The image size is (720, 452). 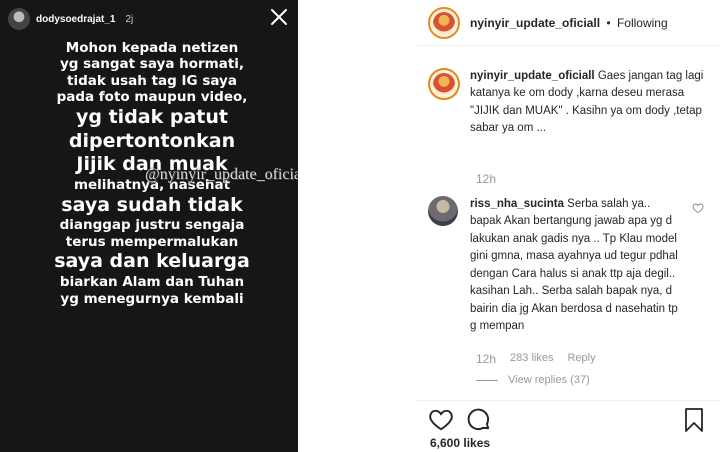 I want to click on watermark-text: @nyinyir_update_oficiall, so click(x=221, y=174).